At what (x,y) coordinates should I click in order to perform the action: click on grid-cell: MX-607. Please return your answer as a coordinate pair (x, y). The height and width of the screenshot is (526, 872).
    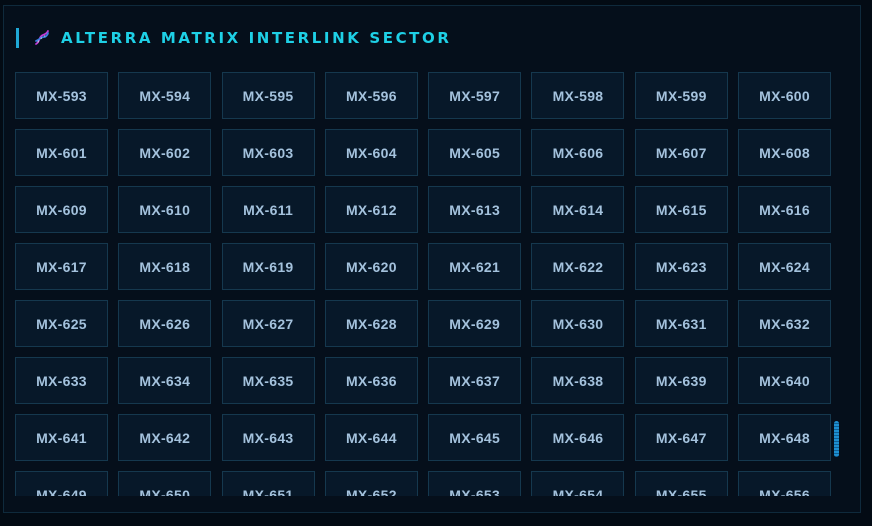
    Looking at the image, I should click on (681, 152).